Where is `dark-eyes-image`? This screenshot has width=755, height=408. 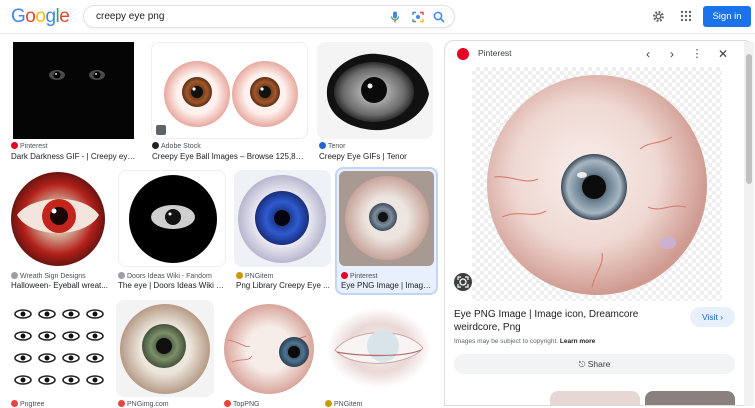
dark-eyes-image is located at coordinates (77, 75).